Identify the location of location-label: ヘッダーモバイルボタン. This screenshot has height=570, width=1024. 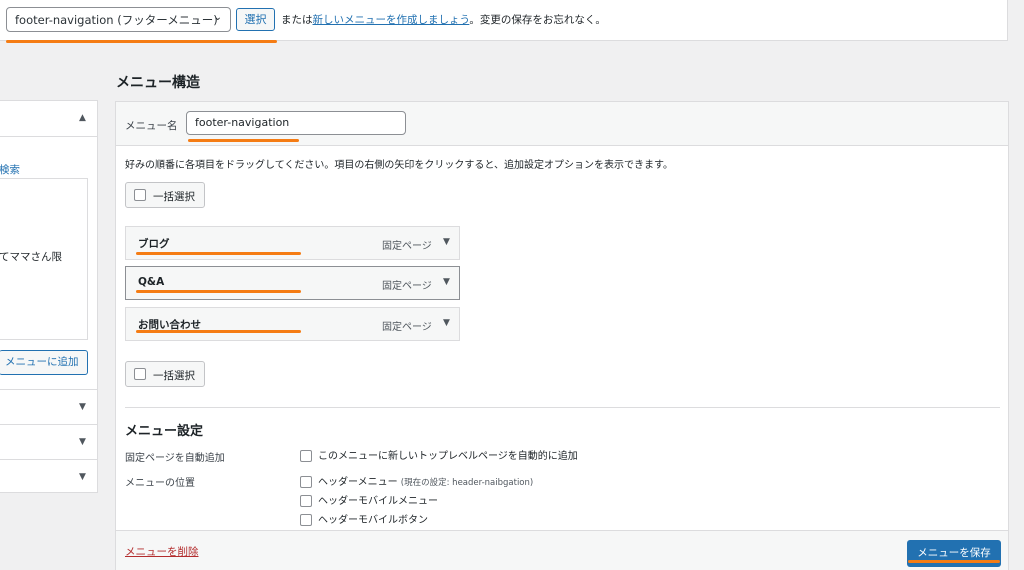
(373, 520).